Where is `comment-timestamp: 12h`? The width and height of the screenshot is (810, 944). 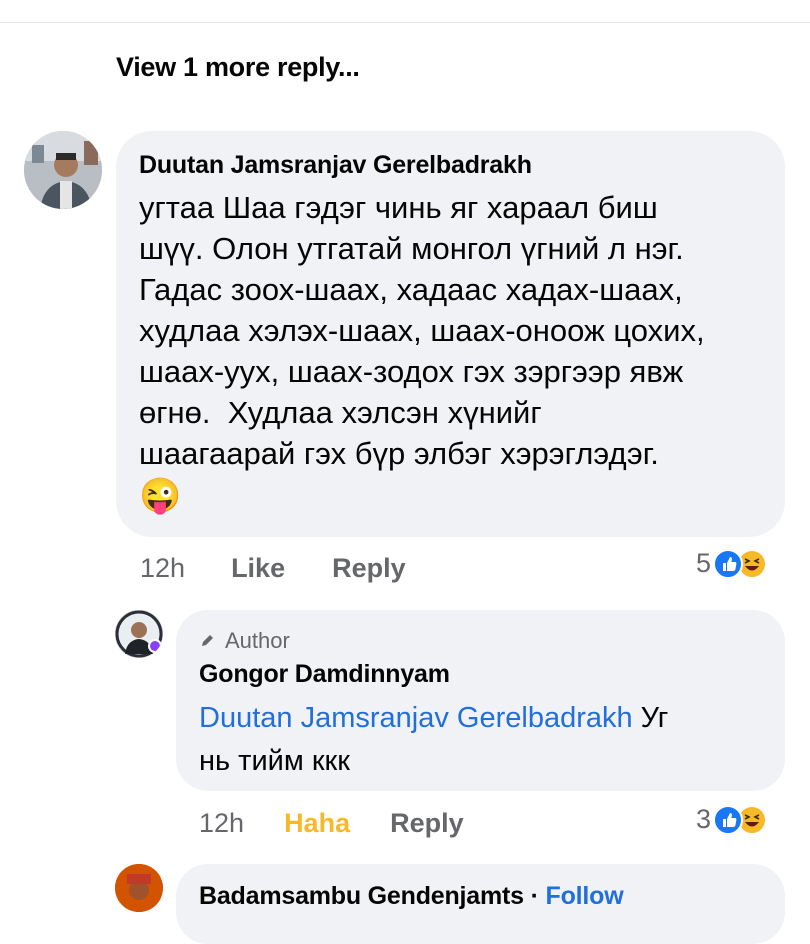 comment-timestamp: 12h is located at coordinates (162, 568).